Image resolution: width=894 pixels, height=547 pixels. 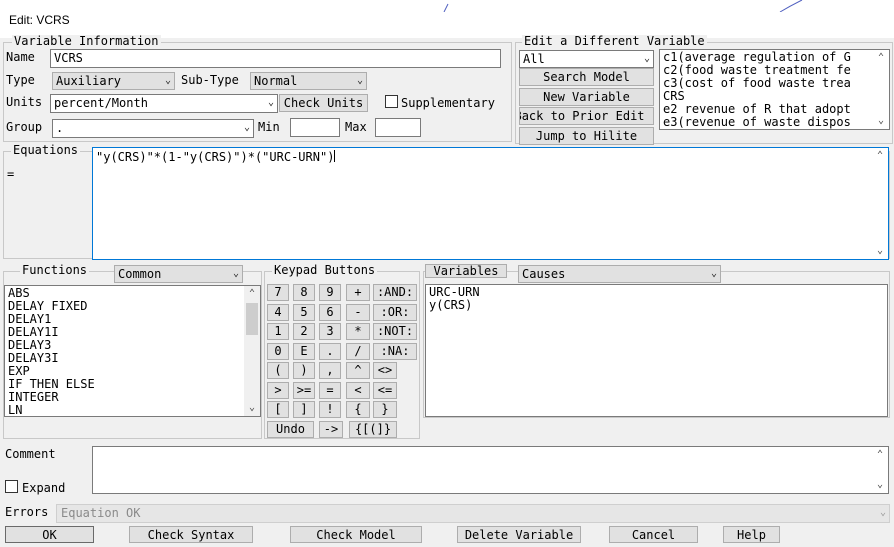 What do you see at coordinates (304, 292) in the screenshot?
I see `keypad-key: 8` at bounding box center [304, 292].